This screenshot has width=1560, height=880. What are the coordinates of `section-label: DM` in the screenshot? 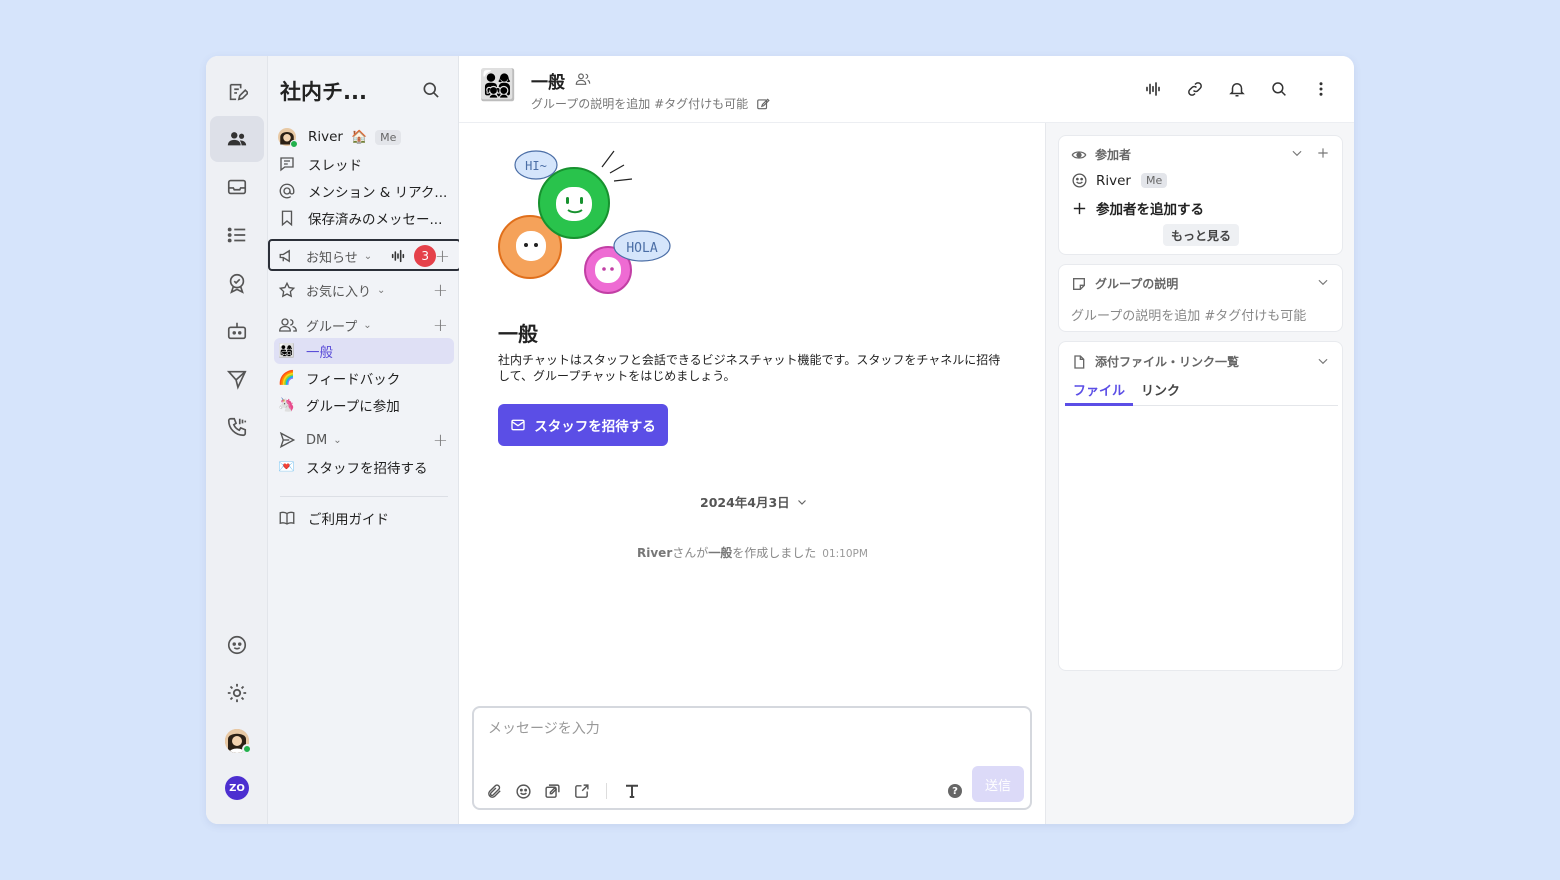 It's located at (317, 440).